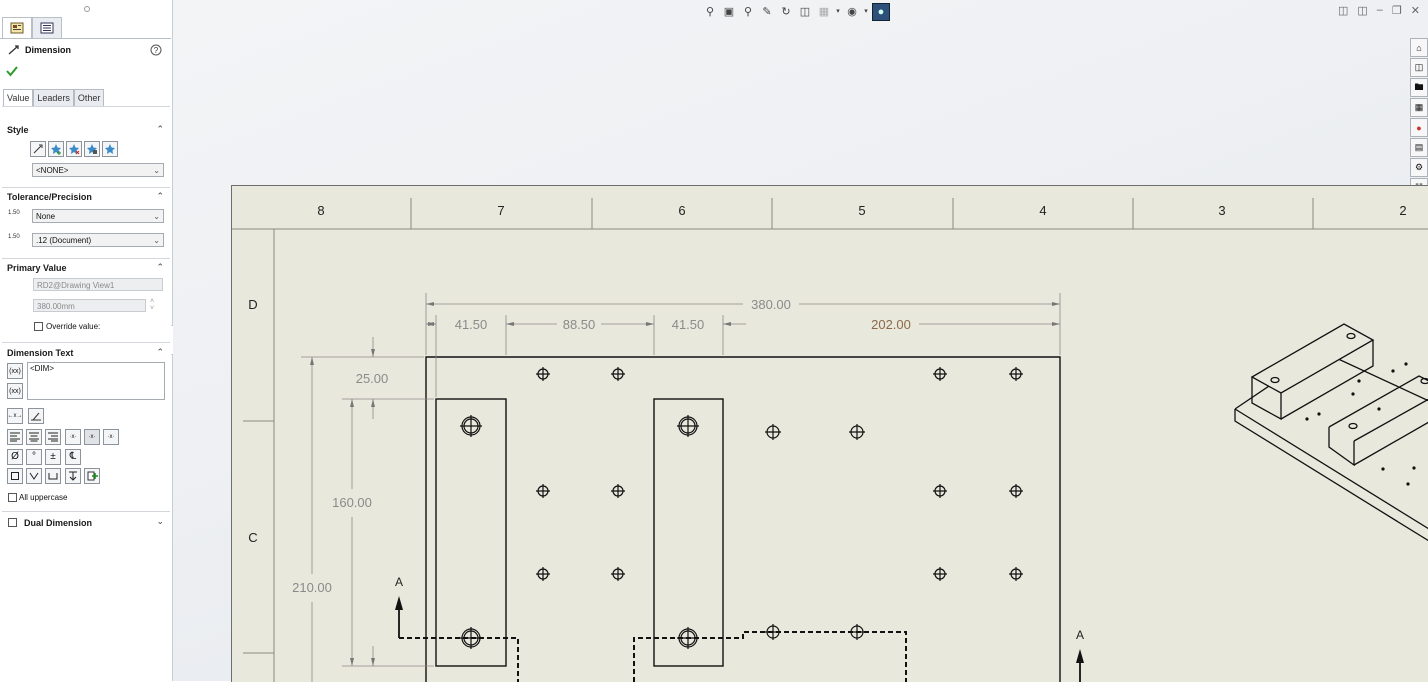 The width and height of the screenshot is (1428, 682). Describe the element at coordinates (1419, 127) in the screenshot. I see `appearances-icon: ●` at that location.